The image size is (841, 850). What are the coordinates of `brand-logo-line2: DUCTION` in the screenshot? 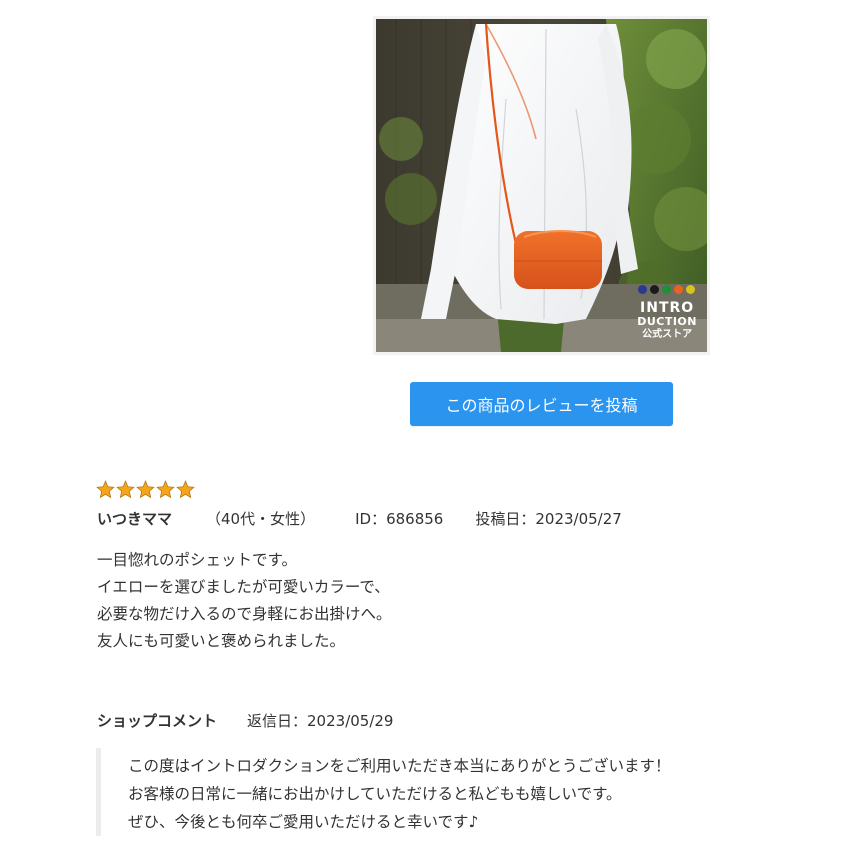 It's located at (667, 321).